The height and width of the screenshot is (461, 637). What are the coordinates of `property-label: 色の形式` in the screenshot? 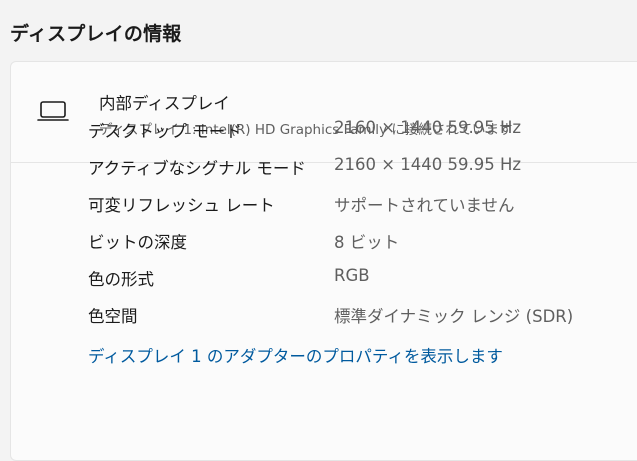 It's located at (121, 279).